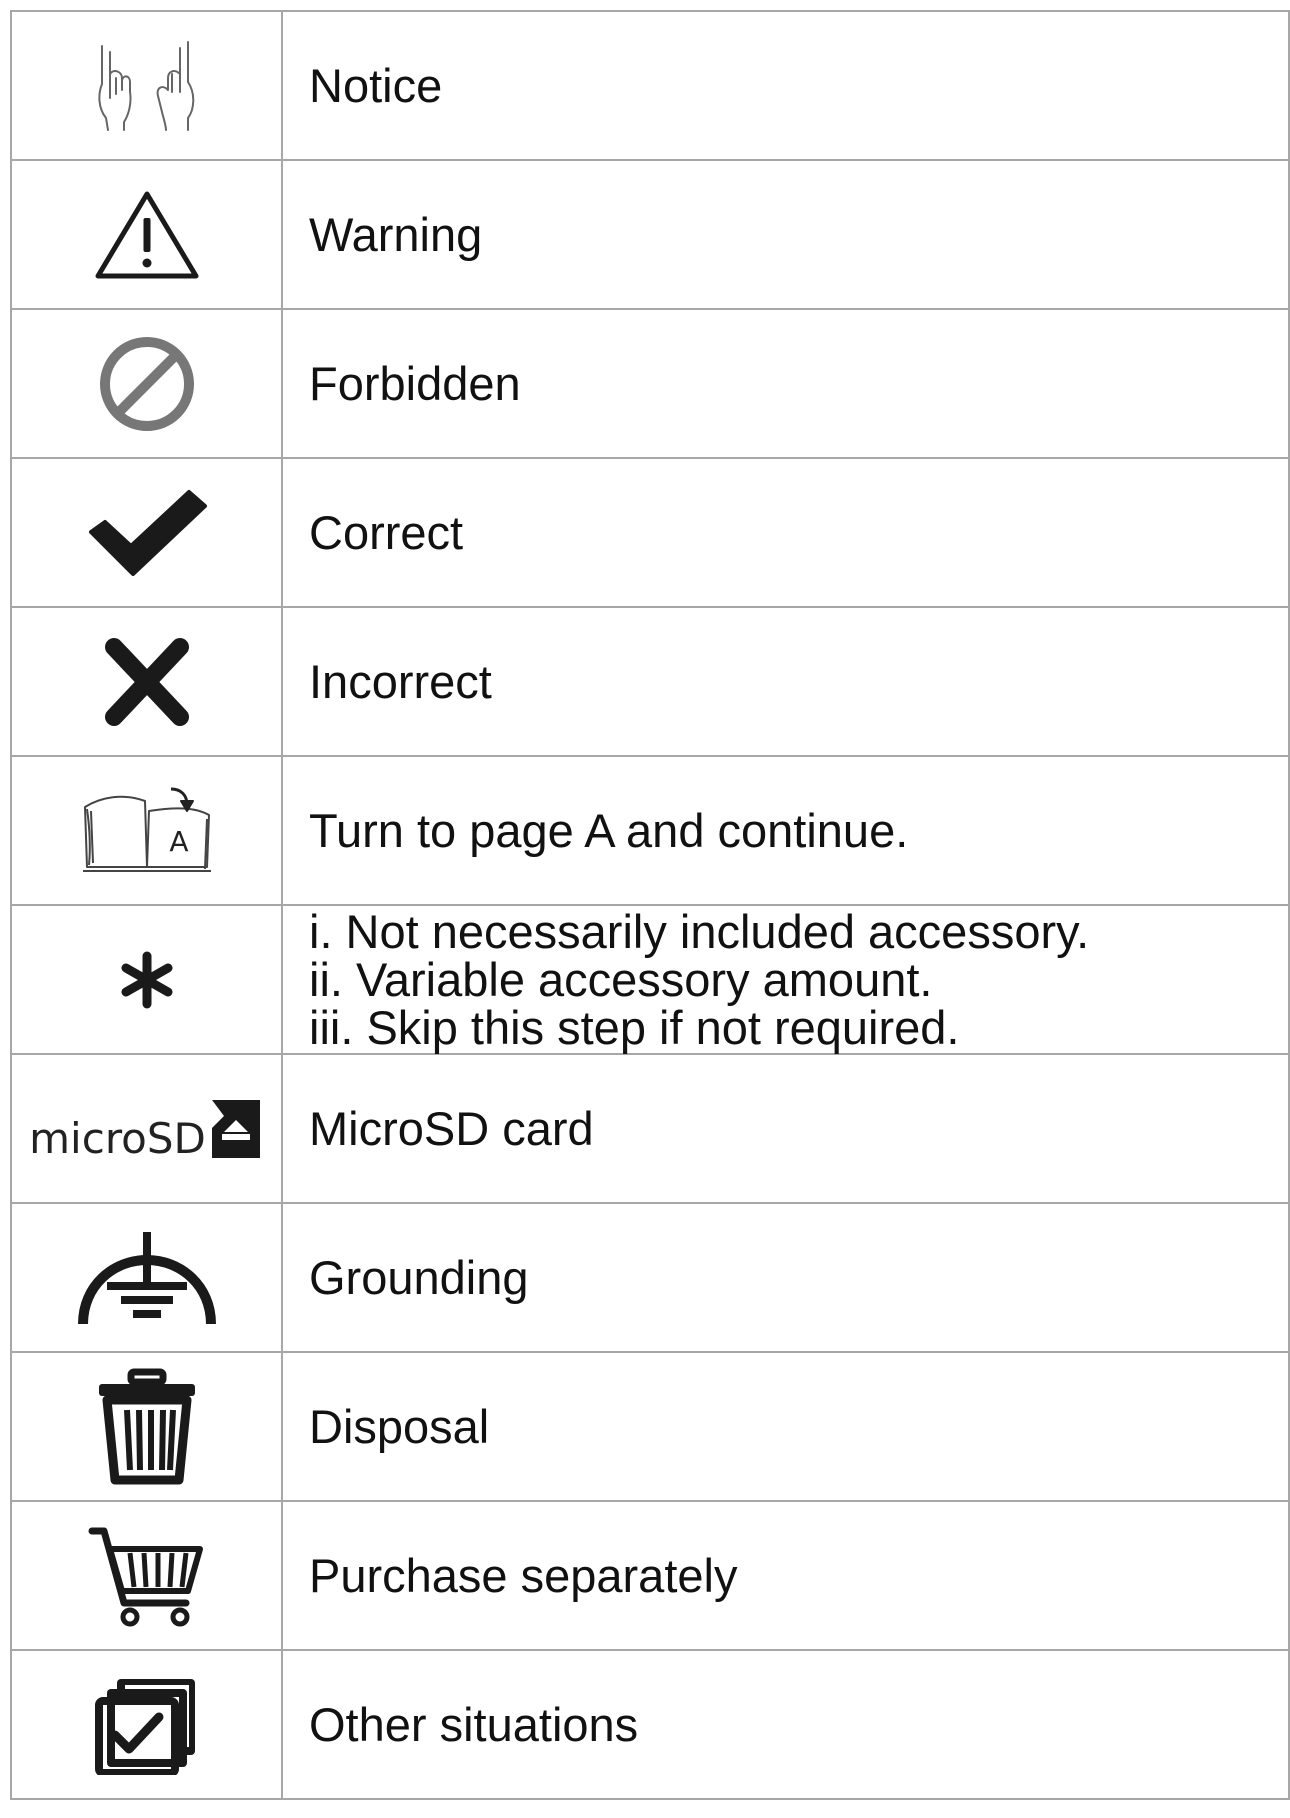  What do you see at coordinates (699, 931) in the screenshot?
I see `note-line: i. Not necessarily included accessory.` at bounding box center [699, 931].